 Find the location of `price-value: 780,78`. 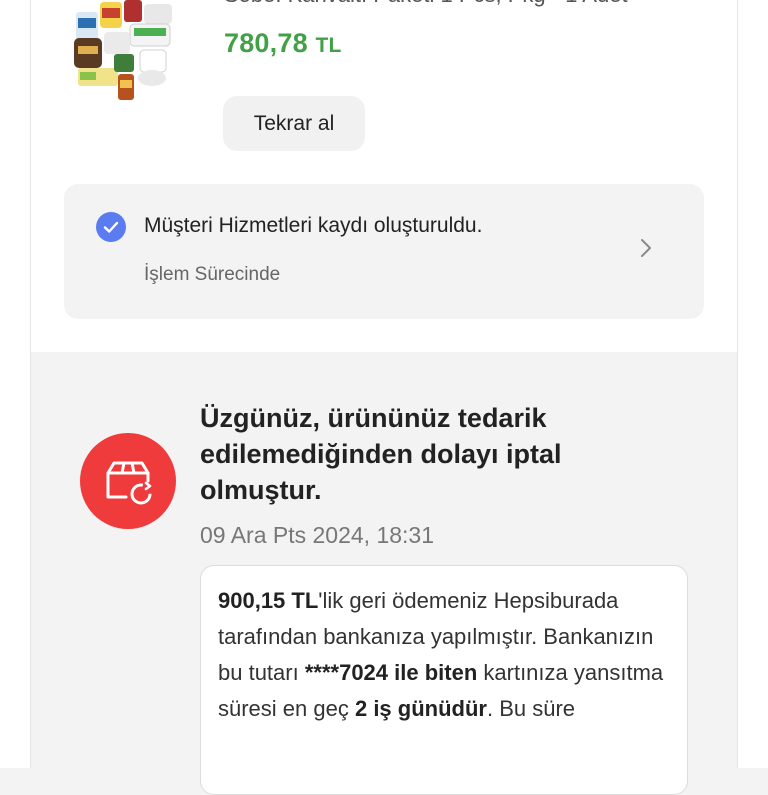

price-value: 780,78 is located at coordinates (266, 43).